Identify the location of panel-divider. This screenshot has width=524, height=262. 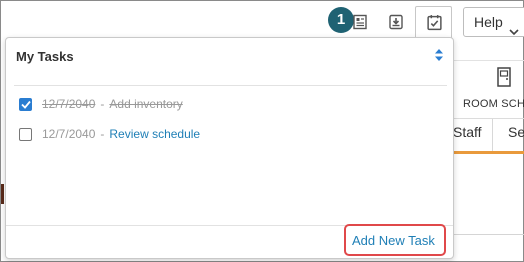
(230, 85).